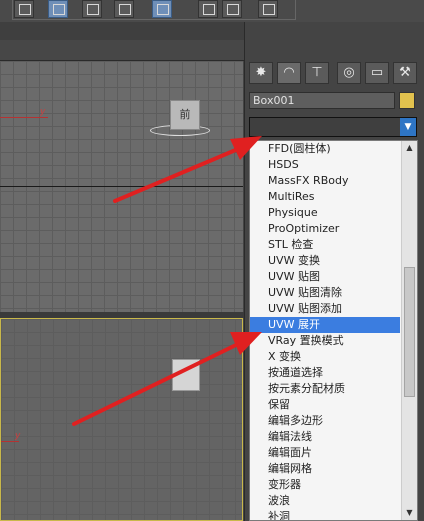 Image resolution: width=424 pixels, height=521 pixels. What do you see at coordinates (325, 405) in the screenshot?
I see `modifier-item: 保留` at bounding box center [325, 405].